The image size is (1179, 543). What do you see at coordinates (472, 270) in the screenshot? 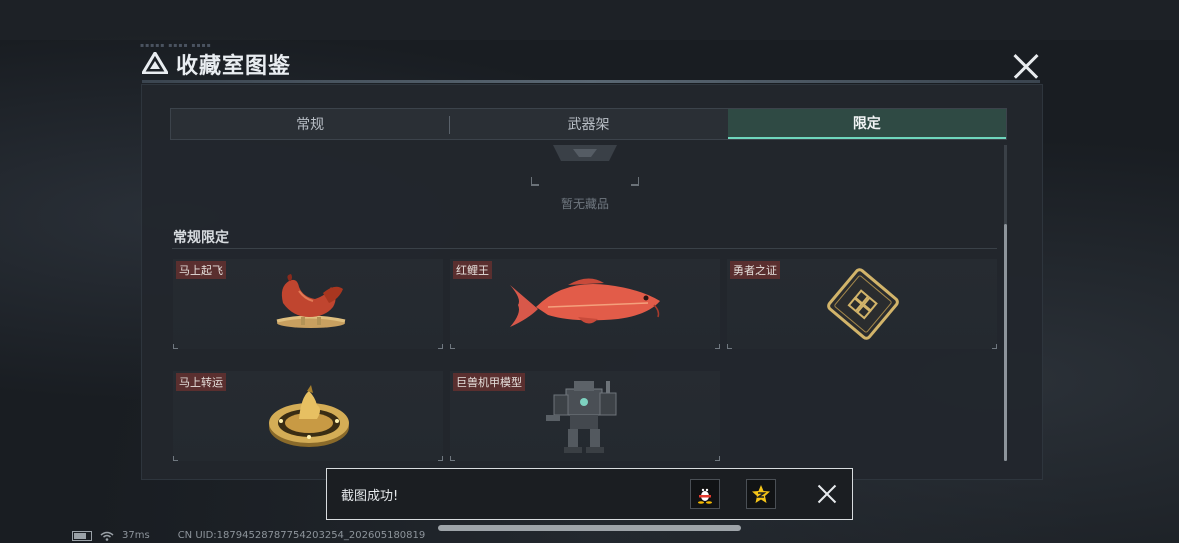
I see `card-label: 红鲤王` at bounding box center [472, 270].